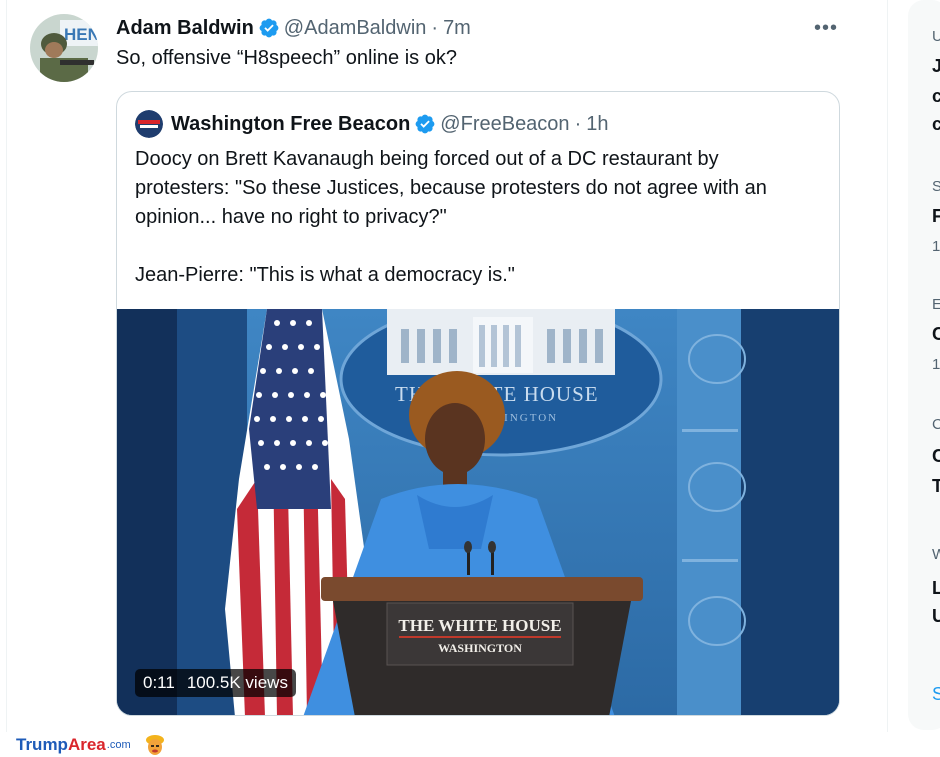  I want to click on watermark-area: Area, so click(86, 744).